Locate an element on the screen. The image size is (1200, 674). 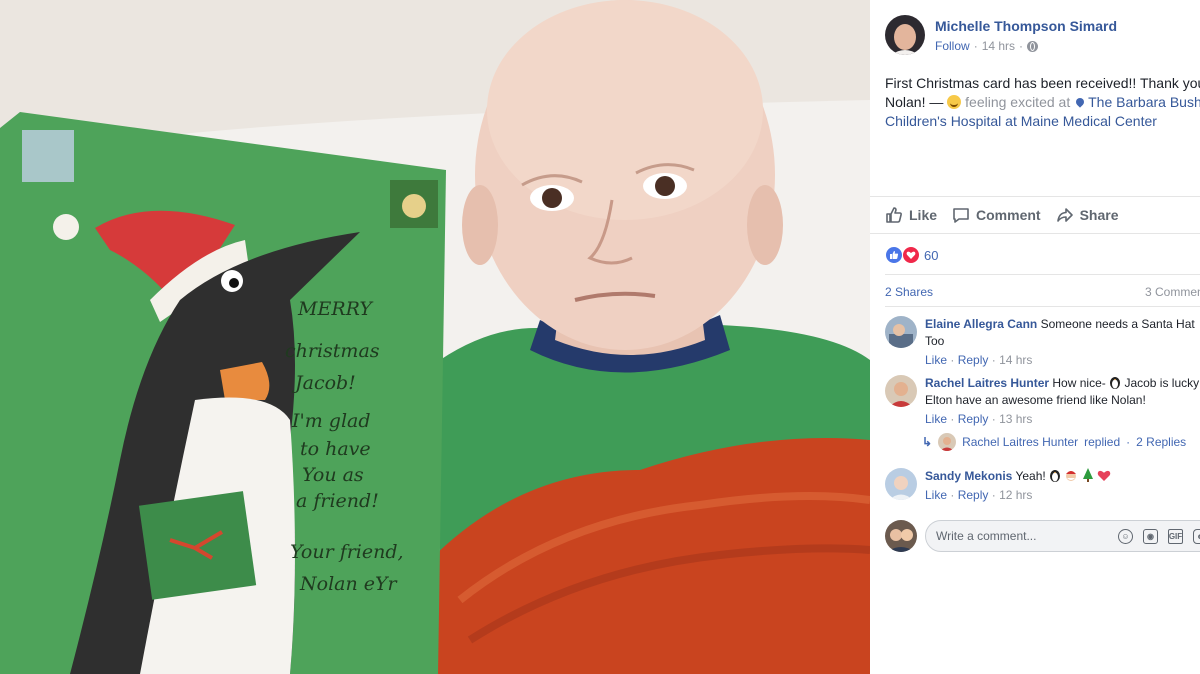
card-line-5: to have is located at coordinates (335, 449).